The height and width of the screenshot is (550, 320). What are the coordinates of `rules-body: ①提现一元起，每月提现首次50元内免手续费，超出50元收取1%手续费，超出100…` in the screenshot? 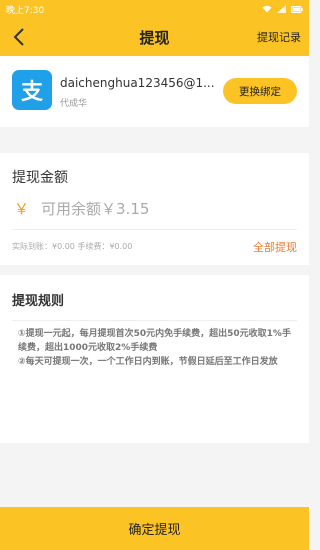 It's located at (158, 348).